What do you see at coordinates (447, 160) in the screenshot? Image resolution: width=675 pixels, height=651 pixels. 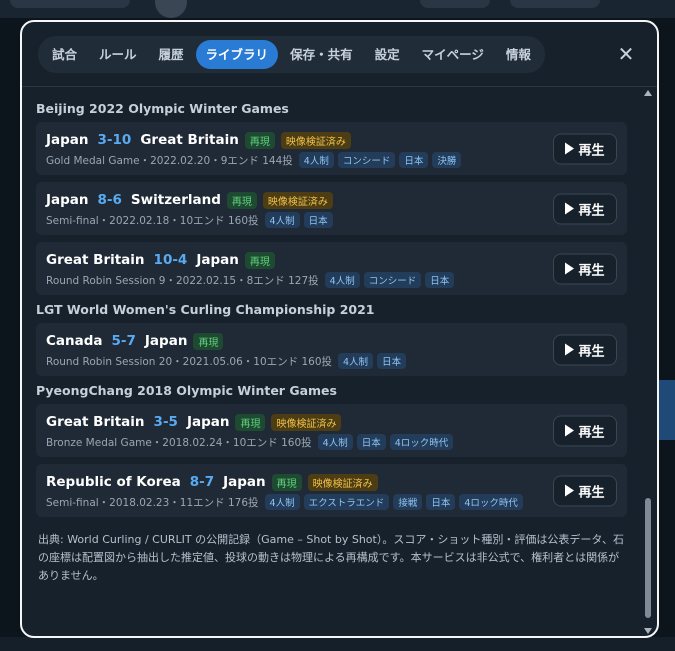 I see `game-tag: 決勝` at bounding box center [447, 160].